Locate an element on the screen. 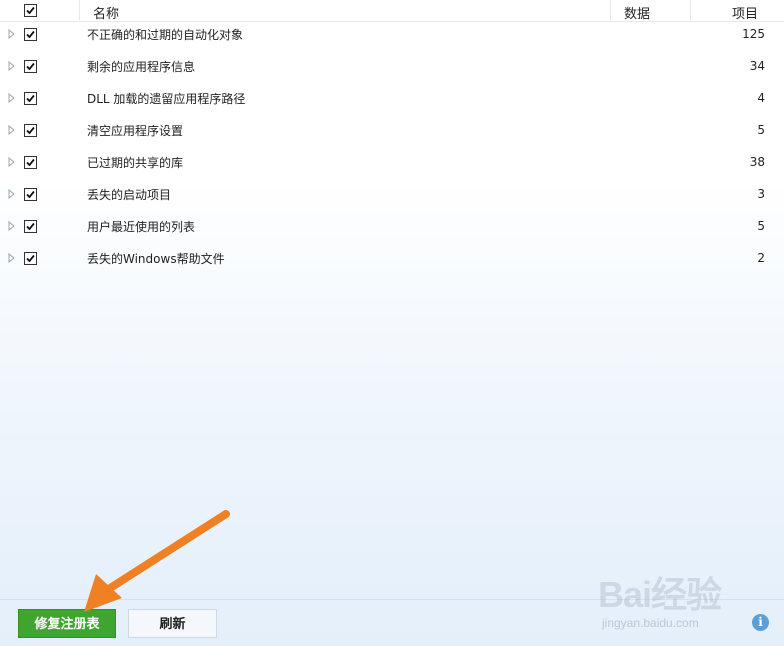 The image size is (784, 646). row-name: 不正确的和过期的自动化对象 is located at coordinates (165, 35).